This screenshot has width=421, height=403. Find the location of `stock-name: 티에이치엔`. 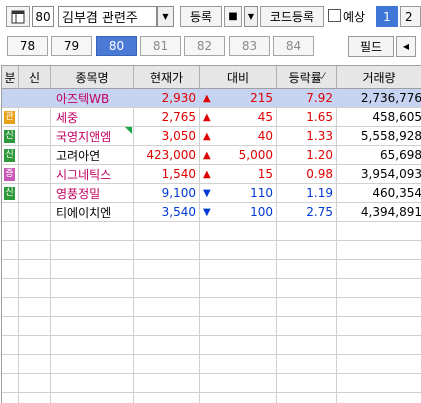

stock-name: 티에이치엔 is located at coordinates (94, 212).